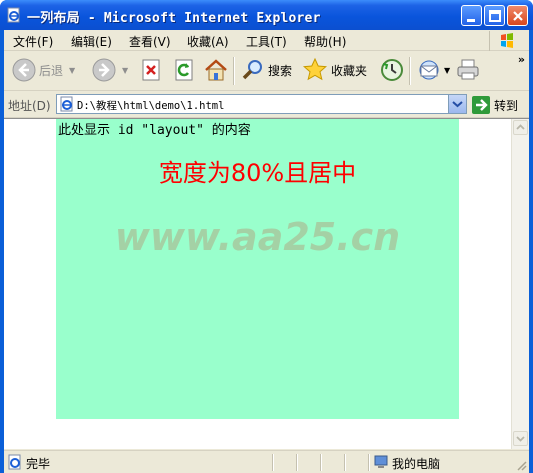 This screenshot has height=473, width=533. Describe the element at coordinates (13, 15) in the screenshot. I see `ie-page-icon` at that location.